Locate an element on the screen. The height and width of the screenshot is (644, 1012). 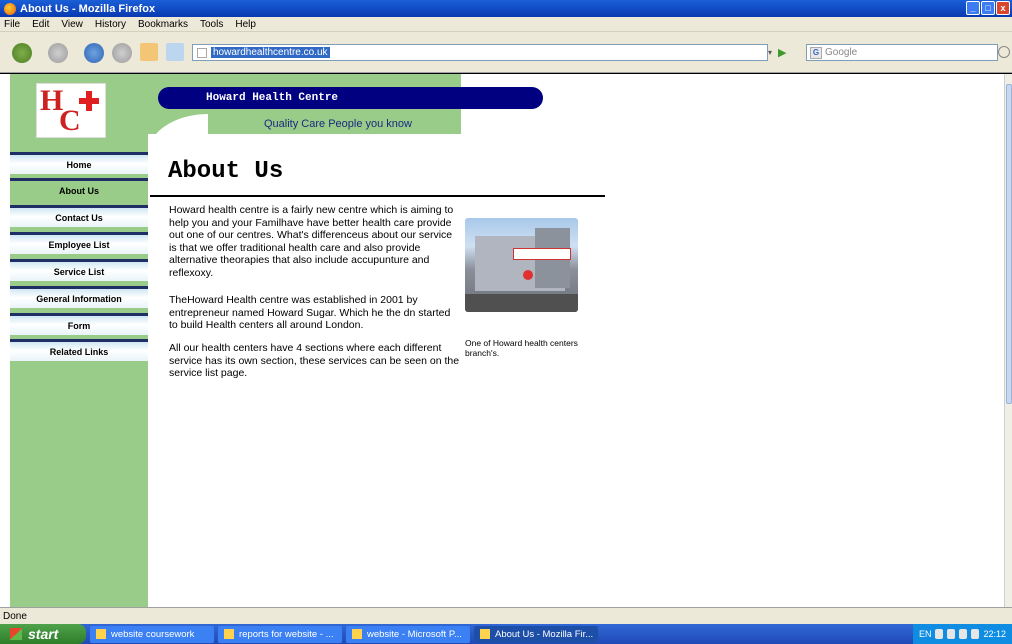
system-tray: EN 22:12 is located at coordinates (962, 634).